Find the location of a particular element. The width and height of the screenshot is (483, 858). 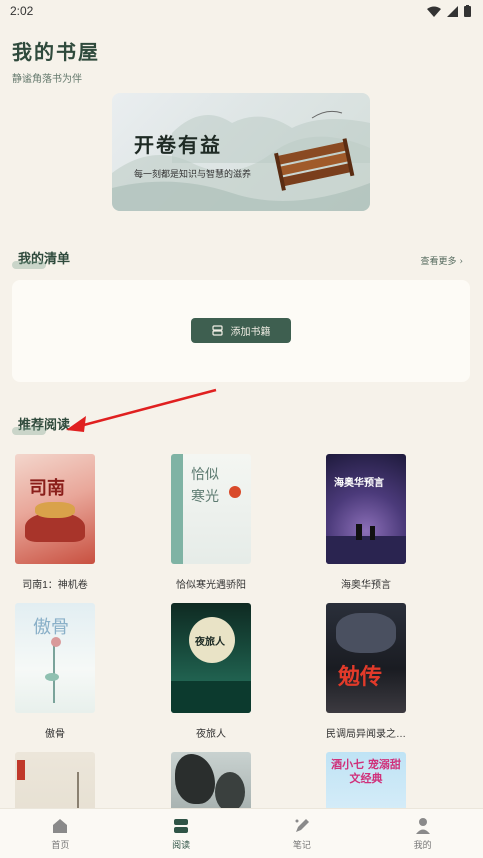

battery-icon is located at coordinates (467, 11).